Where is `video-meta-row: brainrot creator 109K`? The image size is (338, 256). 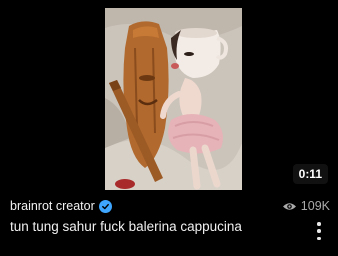 video-meta-row: brainrot creator 109K is located at coordinates (170, 206).